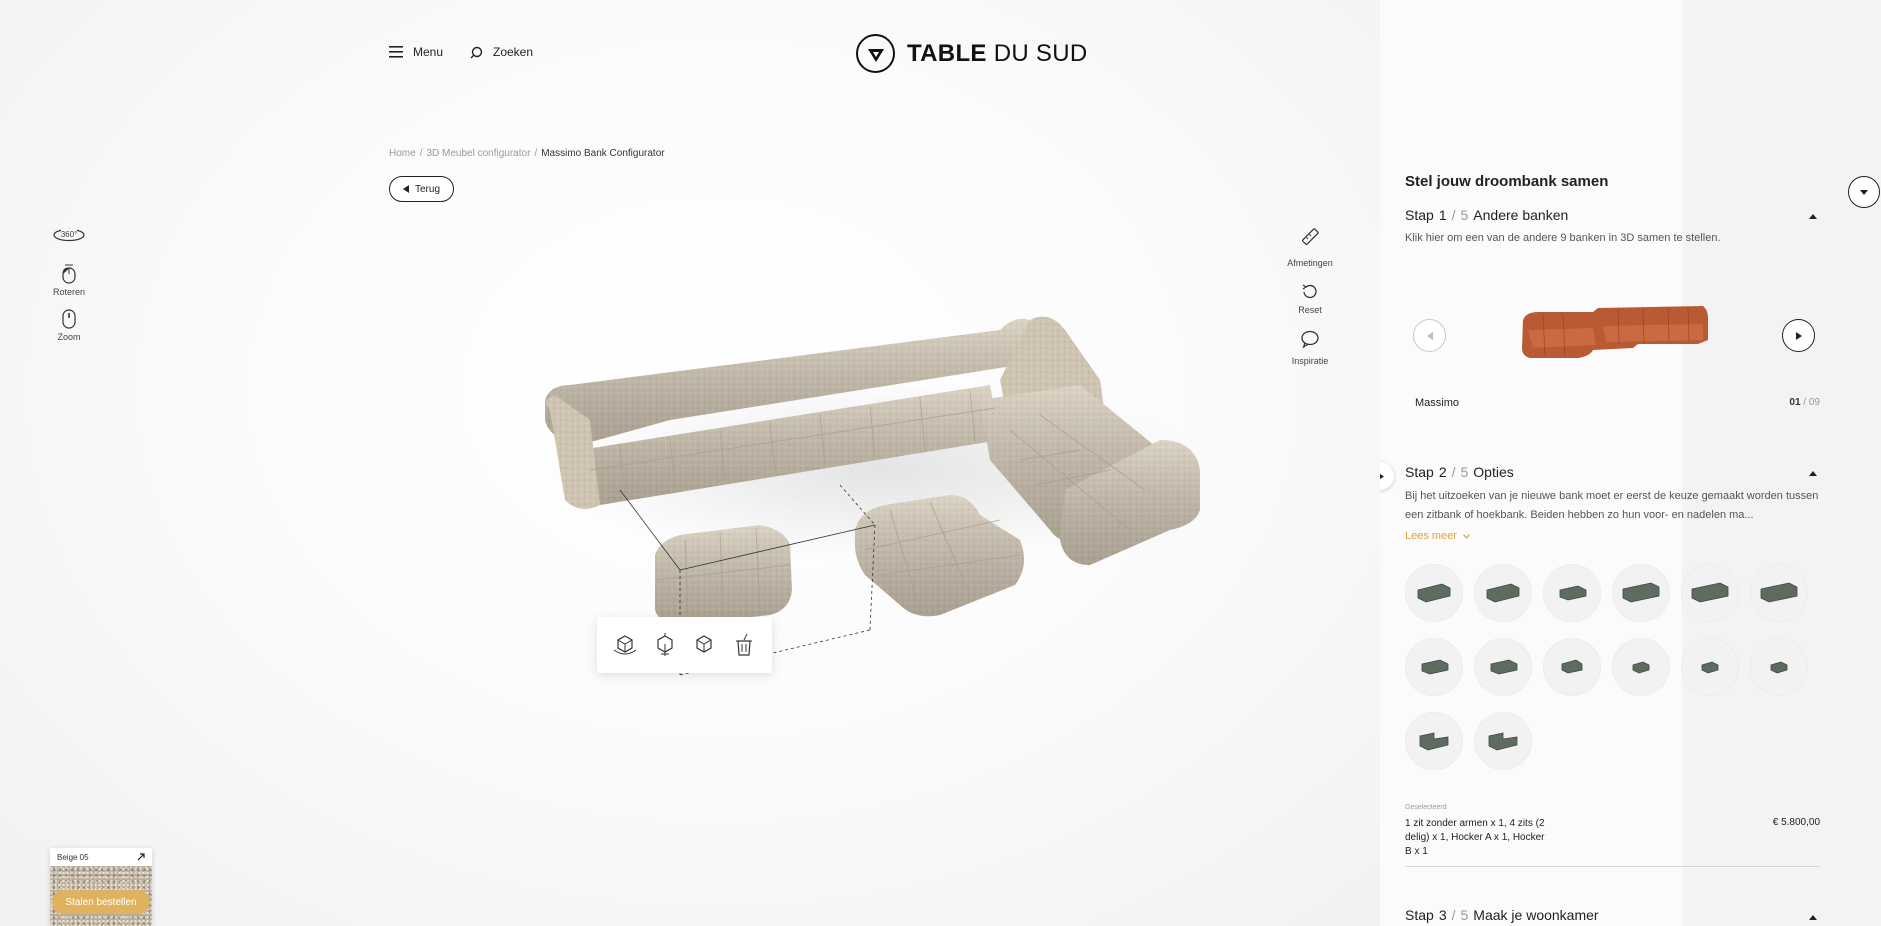 This screenshot has width=1881, height=926. What do you see at coordinates (1536, 915) in the screenshot?
I see `step-3-title: Maak je woonkamer` at bounding box center [1536, 915].